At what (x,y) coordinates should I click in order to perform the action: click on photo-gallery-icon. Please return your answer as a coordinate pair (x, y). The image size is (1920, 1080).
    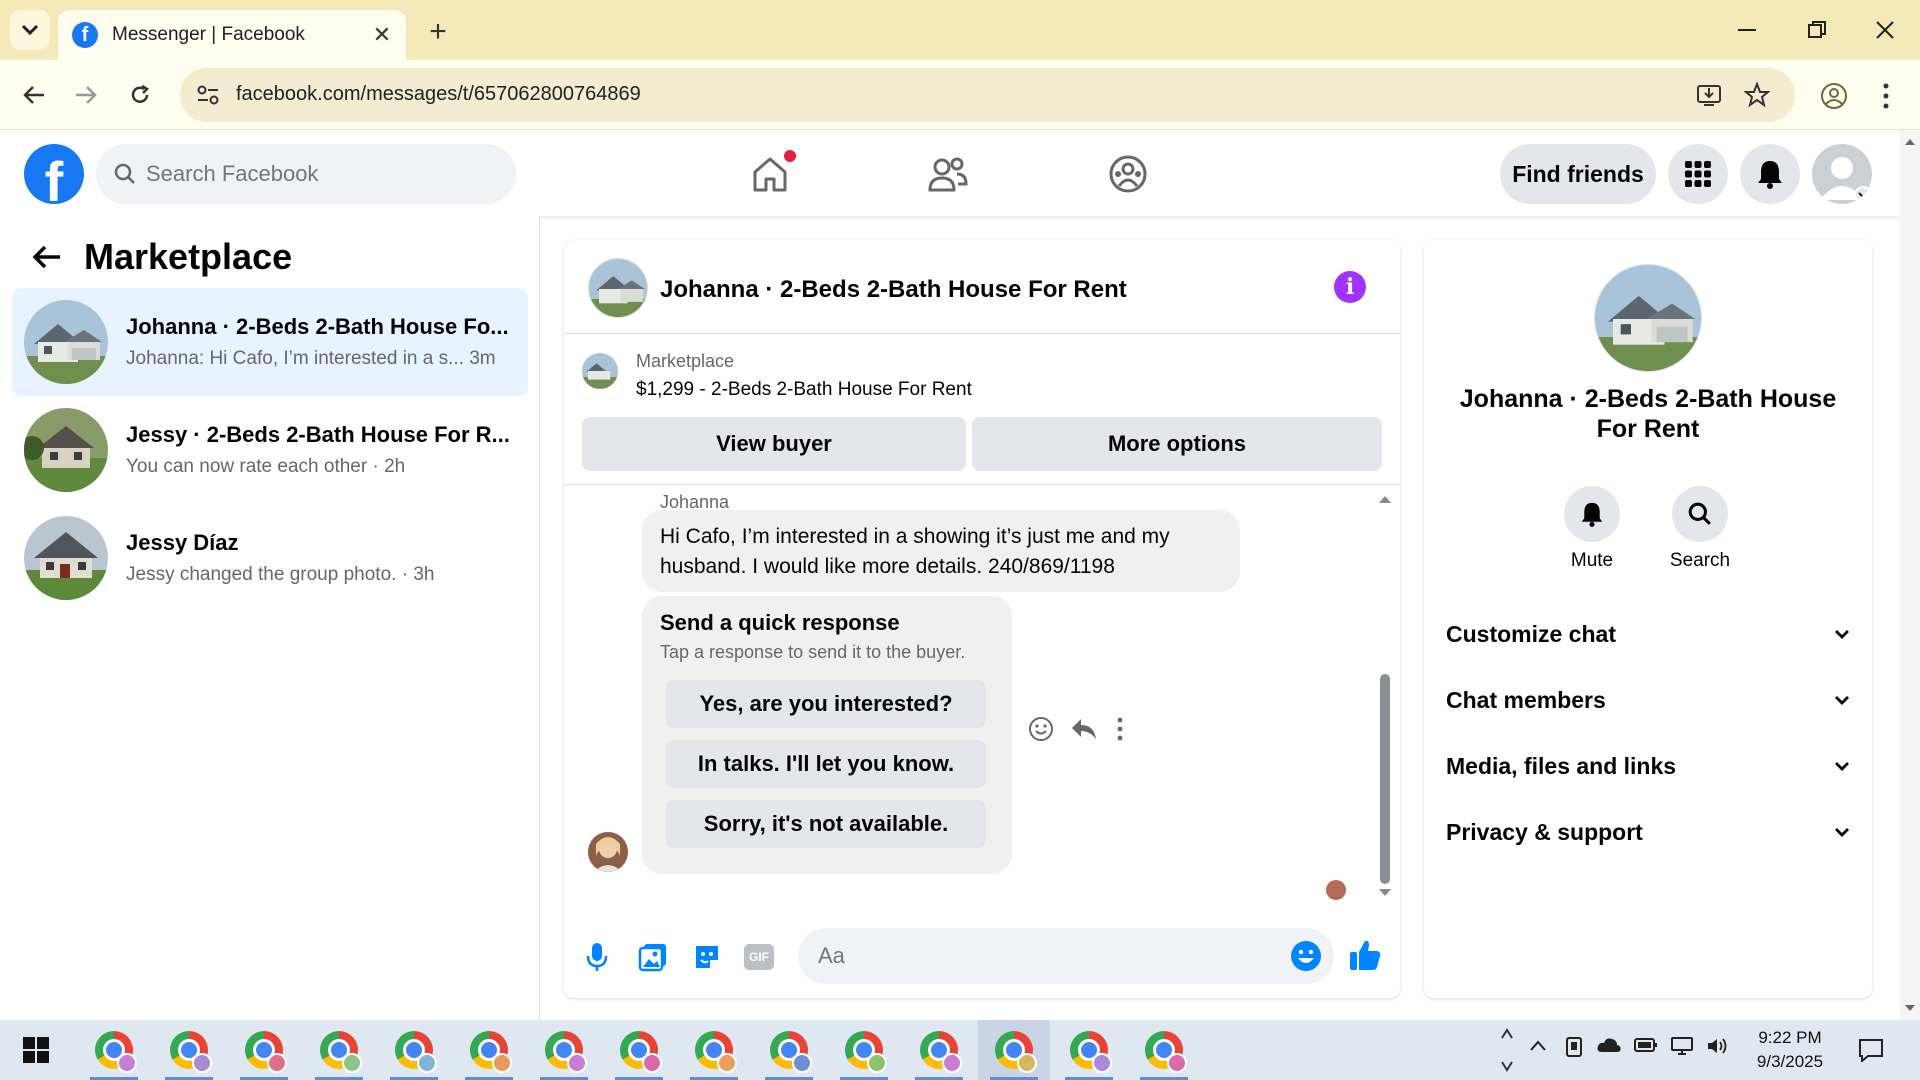
    Looking at the image, I should click on (653, 957).